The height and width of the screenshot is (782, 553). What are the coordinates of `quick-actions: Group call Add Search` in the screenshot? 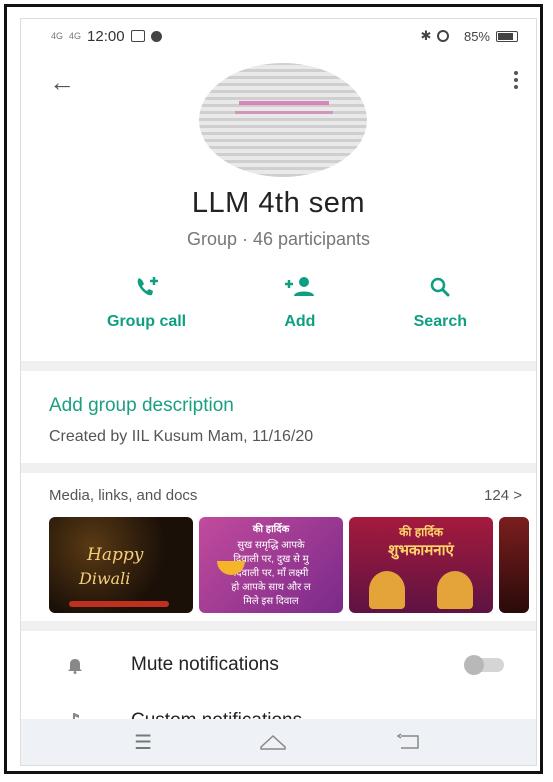 It's located at (287, 303).